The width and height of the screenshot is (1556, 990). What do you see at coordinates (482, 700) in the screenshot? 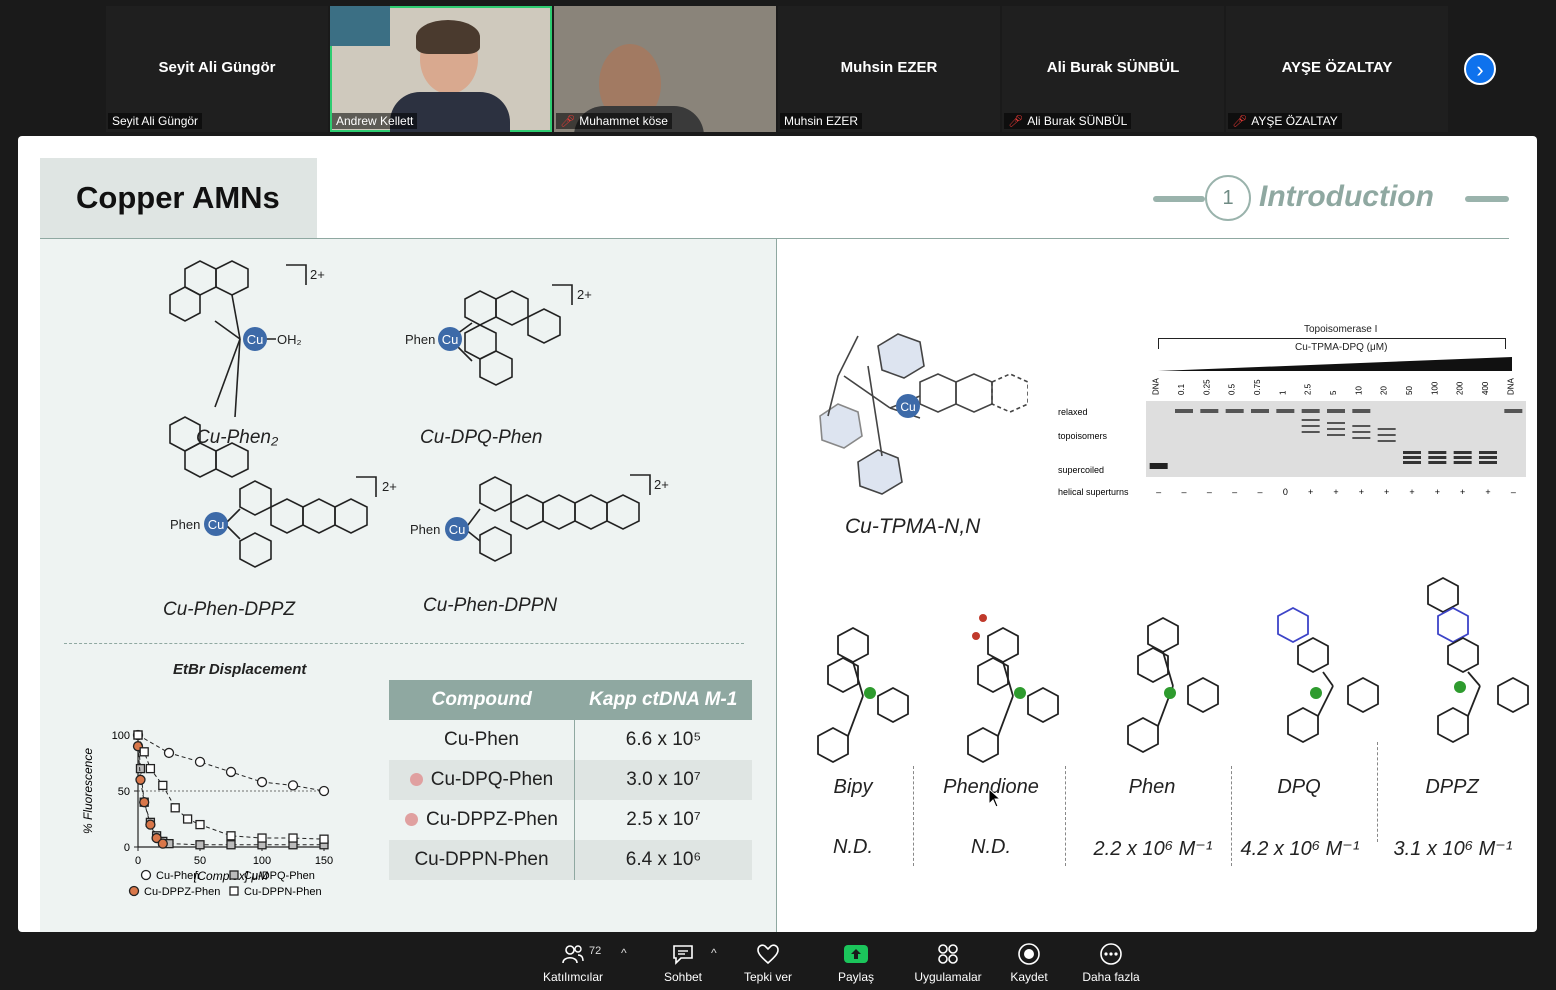
I see `table-header-compound: Compound` at bounding box center [482, 700].